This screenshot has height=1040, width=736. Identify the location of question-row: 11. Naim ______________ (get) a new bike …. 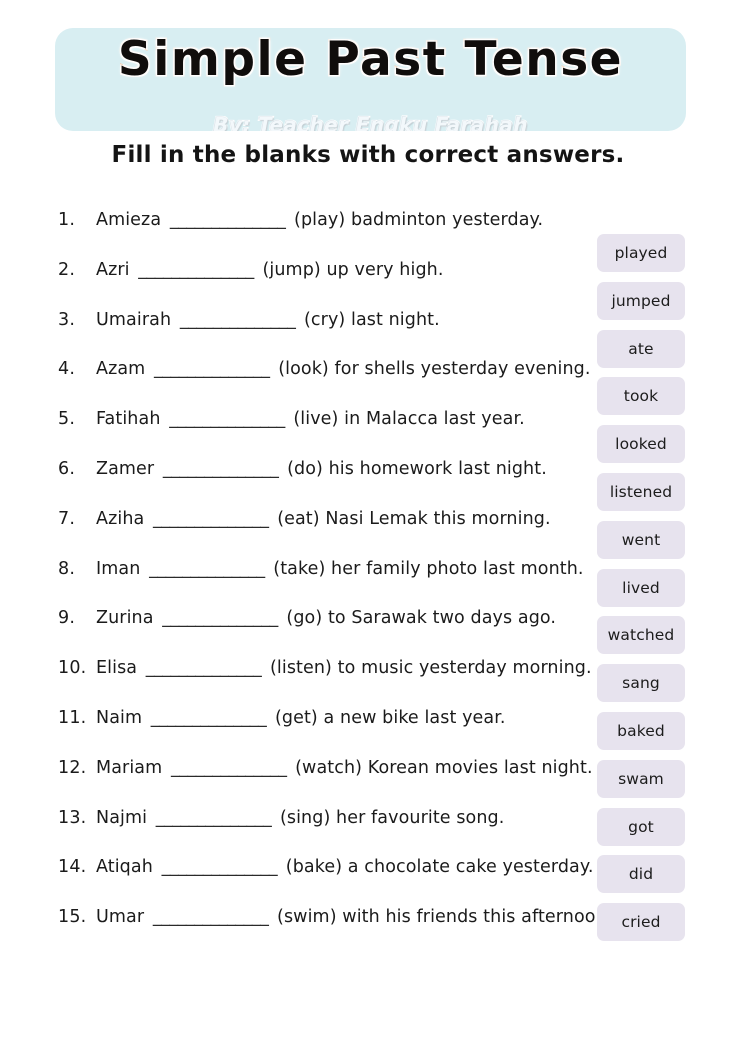
(318, 733).